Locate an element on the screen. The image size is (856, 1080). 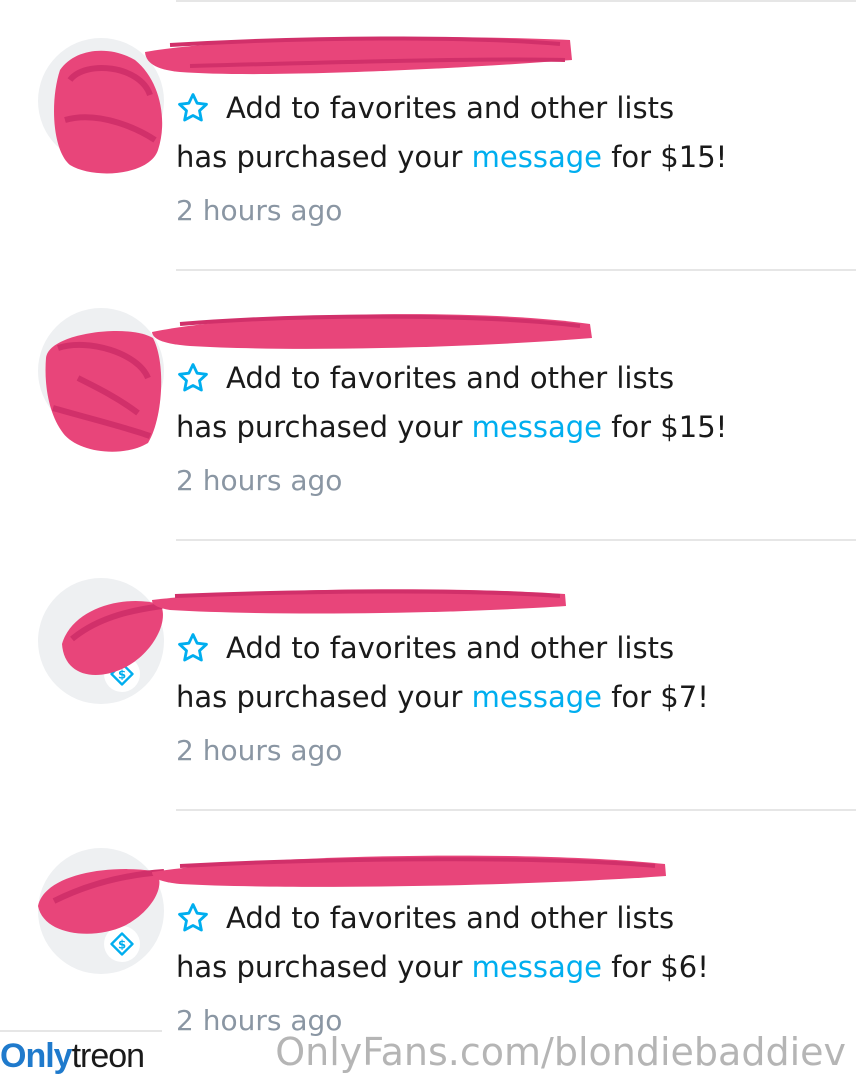
purchase-text: has purchased your message for $6! is located at coordinates (442, 967).